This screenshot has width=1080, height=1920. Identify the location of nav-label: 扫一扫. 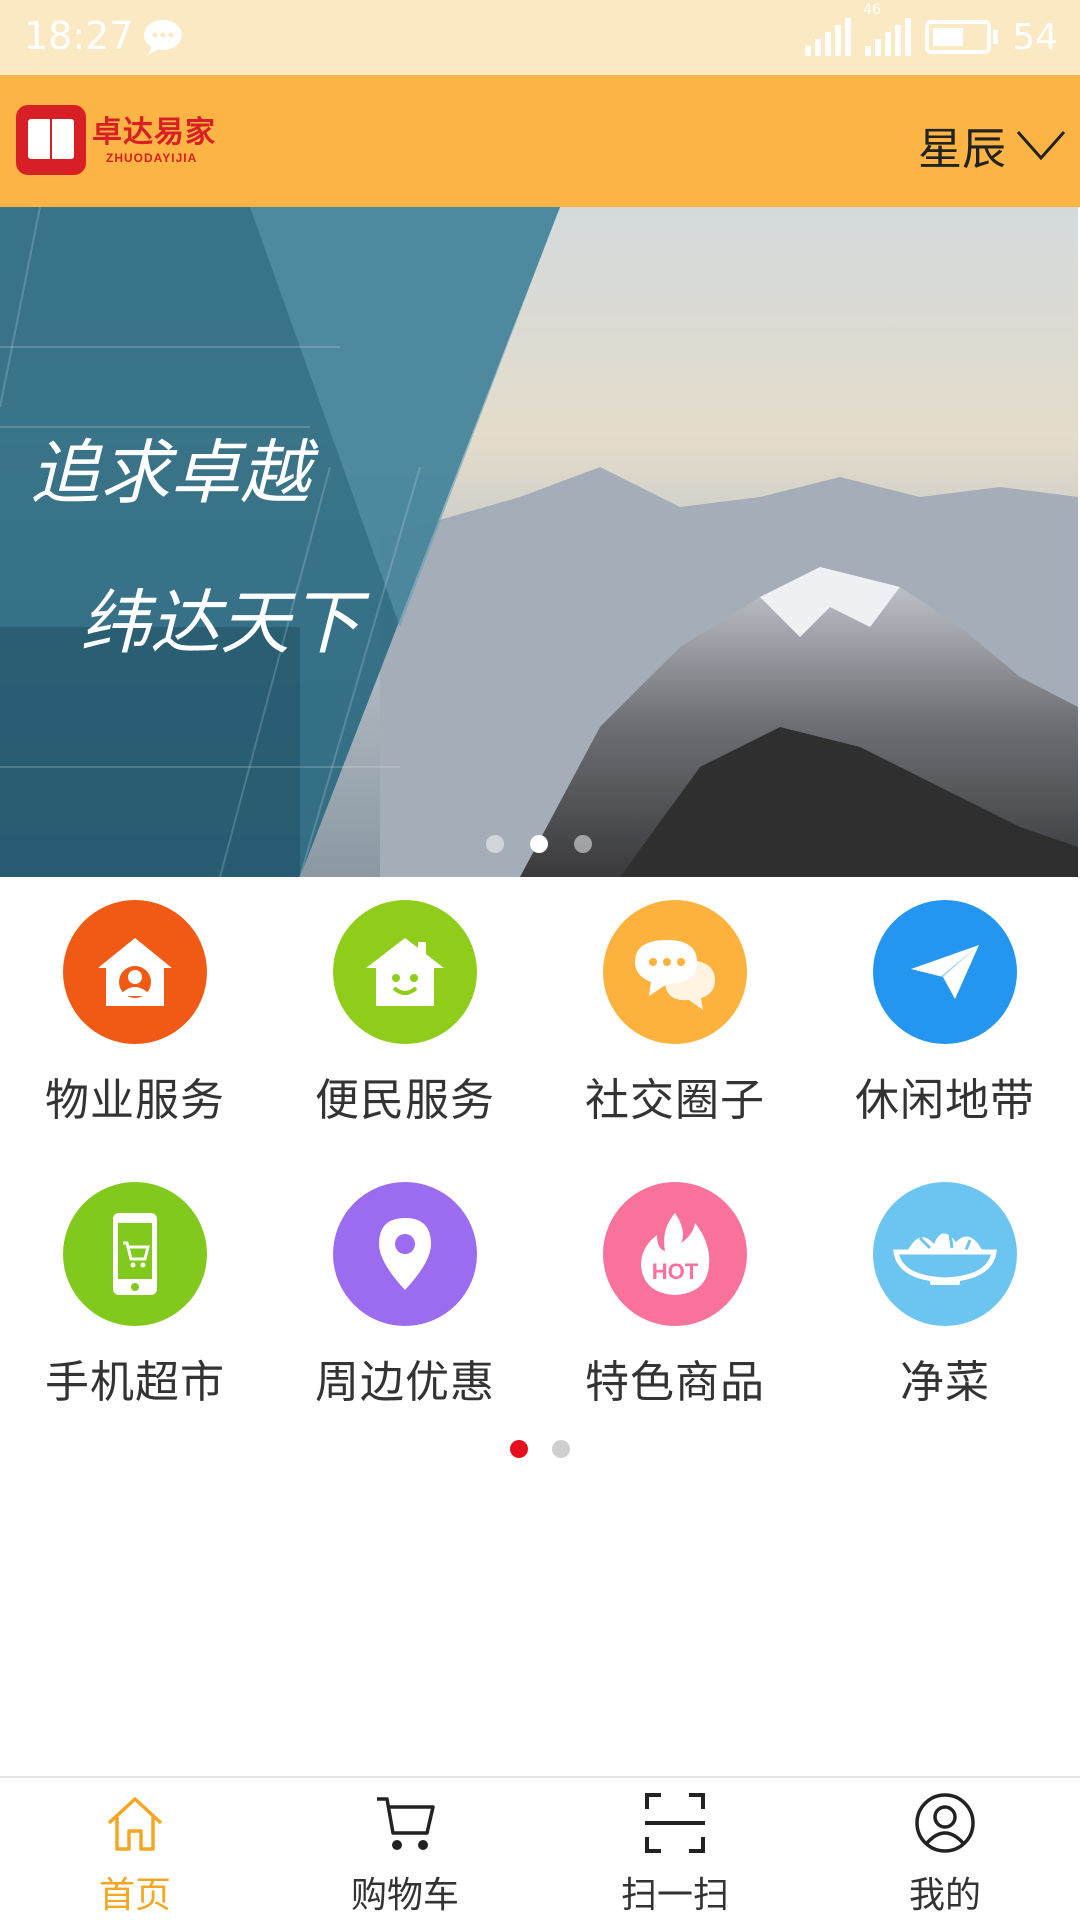
(674, 1895).